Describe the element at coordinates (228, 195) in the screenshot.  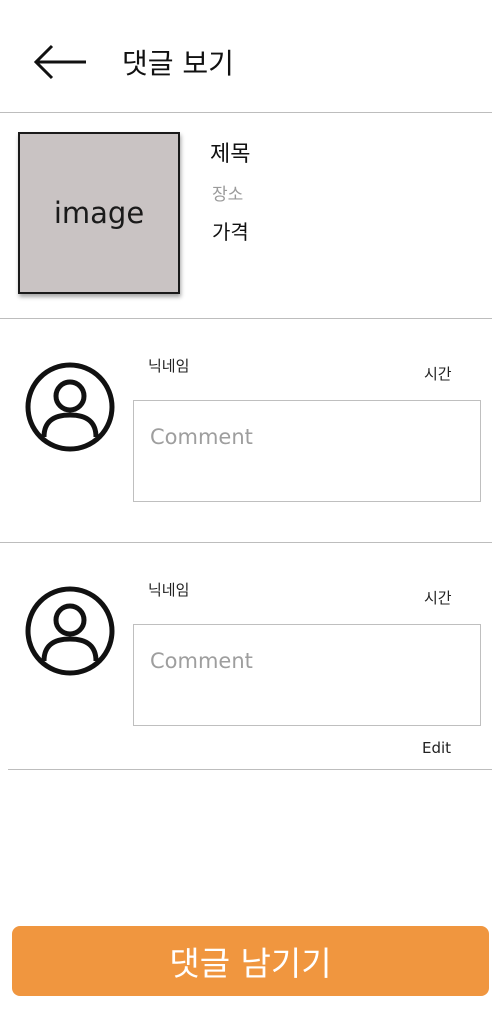
I see `post-place: 장소` at that location.